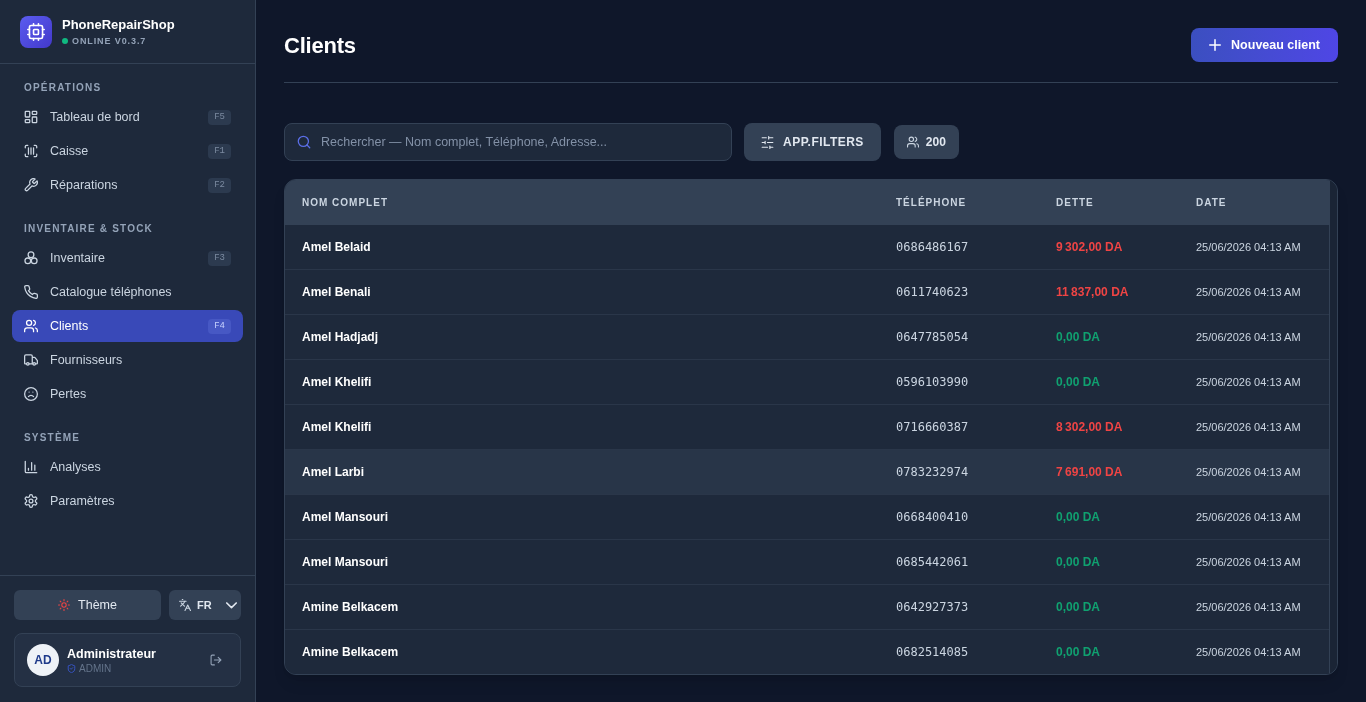  What do you see at coordinates (219, 185) in the screenshot?
I see `shortcut-key: F2` at bounding box center [219, 185].